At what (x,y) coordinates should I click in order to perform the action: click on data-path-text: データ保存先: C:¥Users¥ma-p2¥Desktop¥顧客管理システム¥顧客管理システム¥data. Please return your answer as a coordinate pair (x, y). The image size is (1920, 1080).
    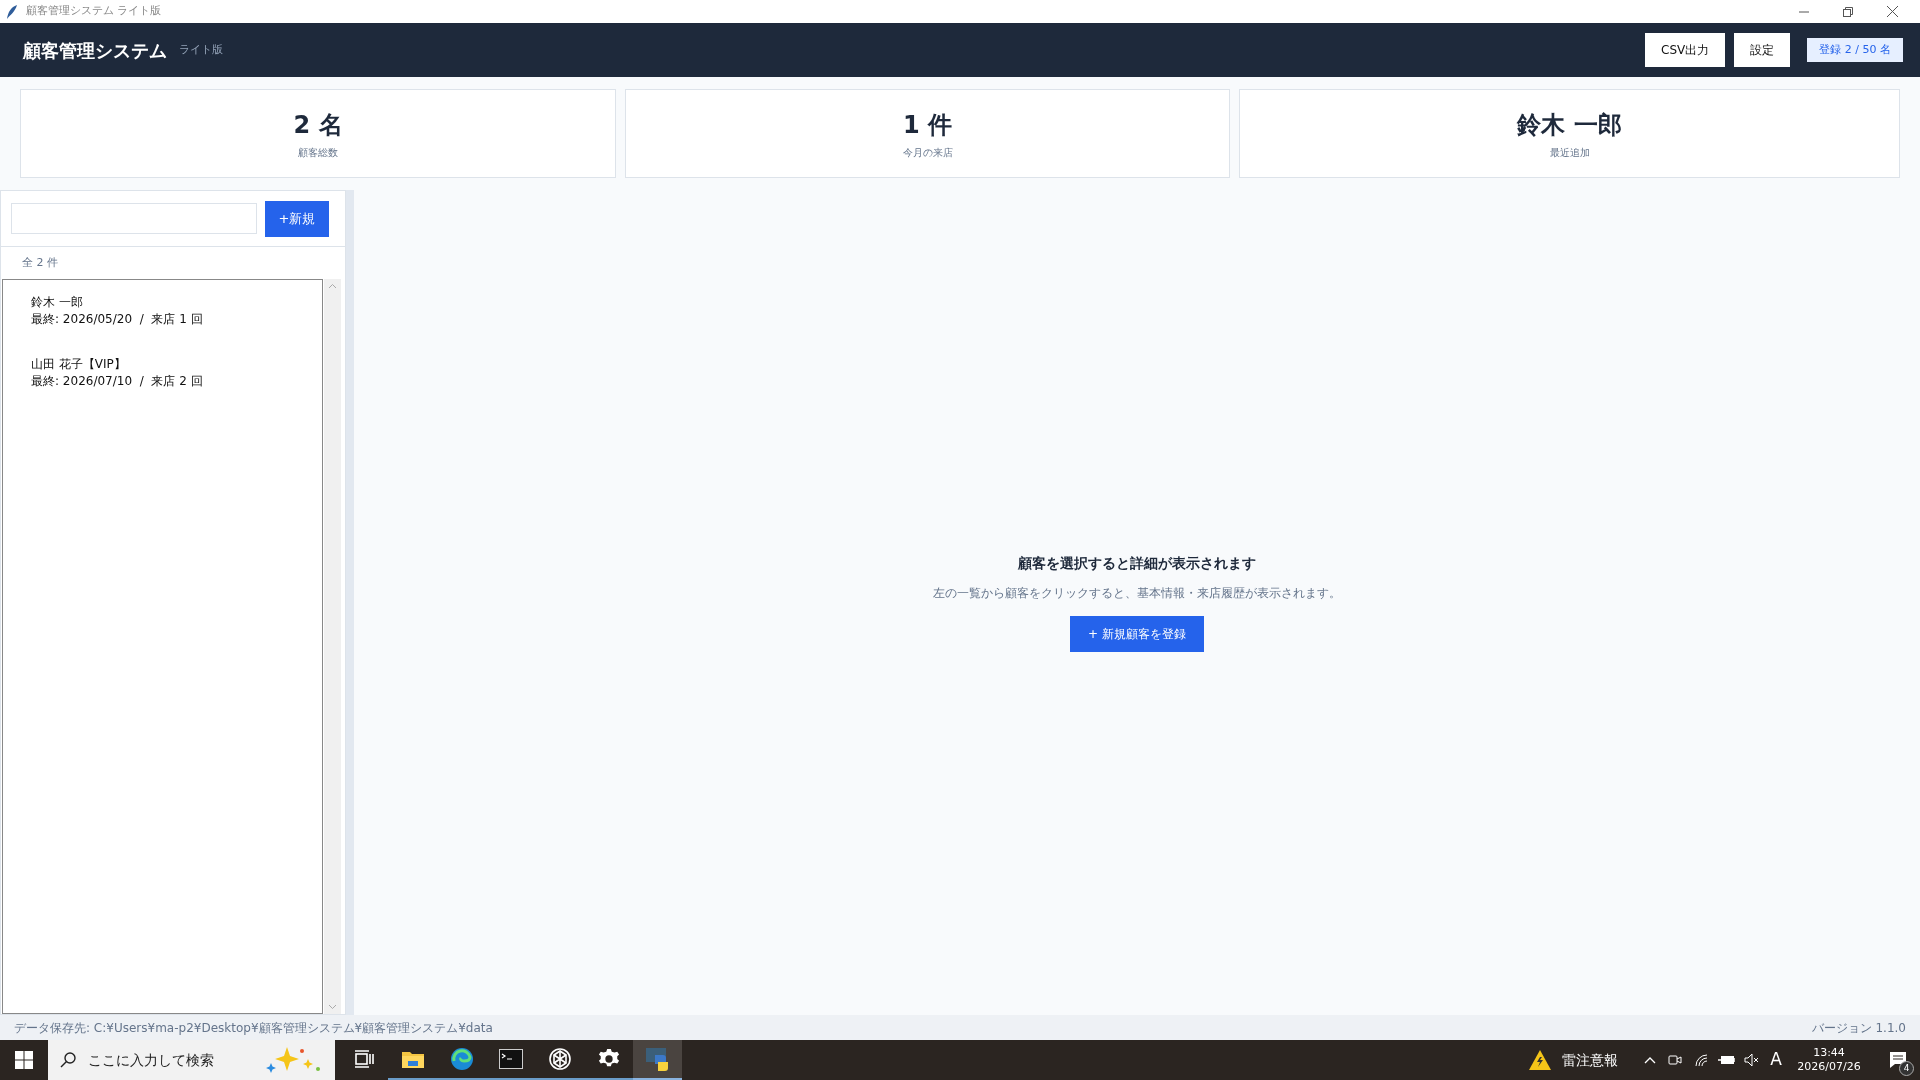
    Looking at the image, I should click on (253, 1028).